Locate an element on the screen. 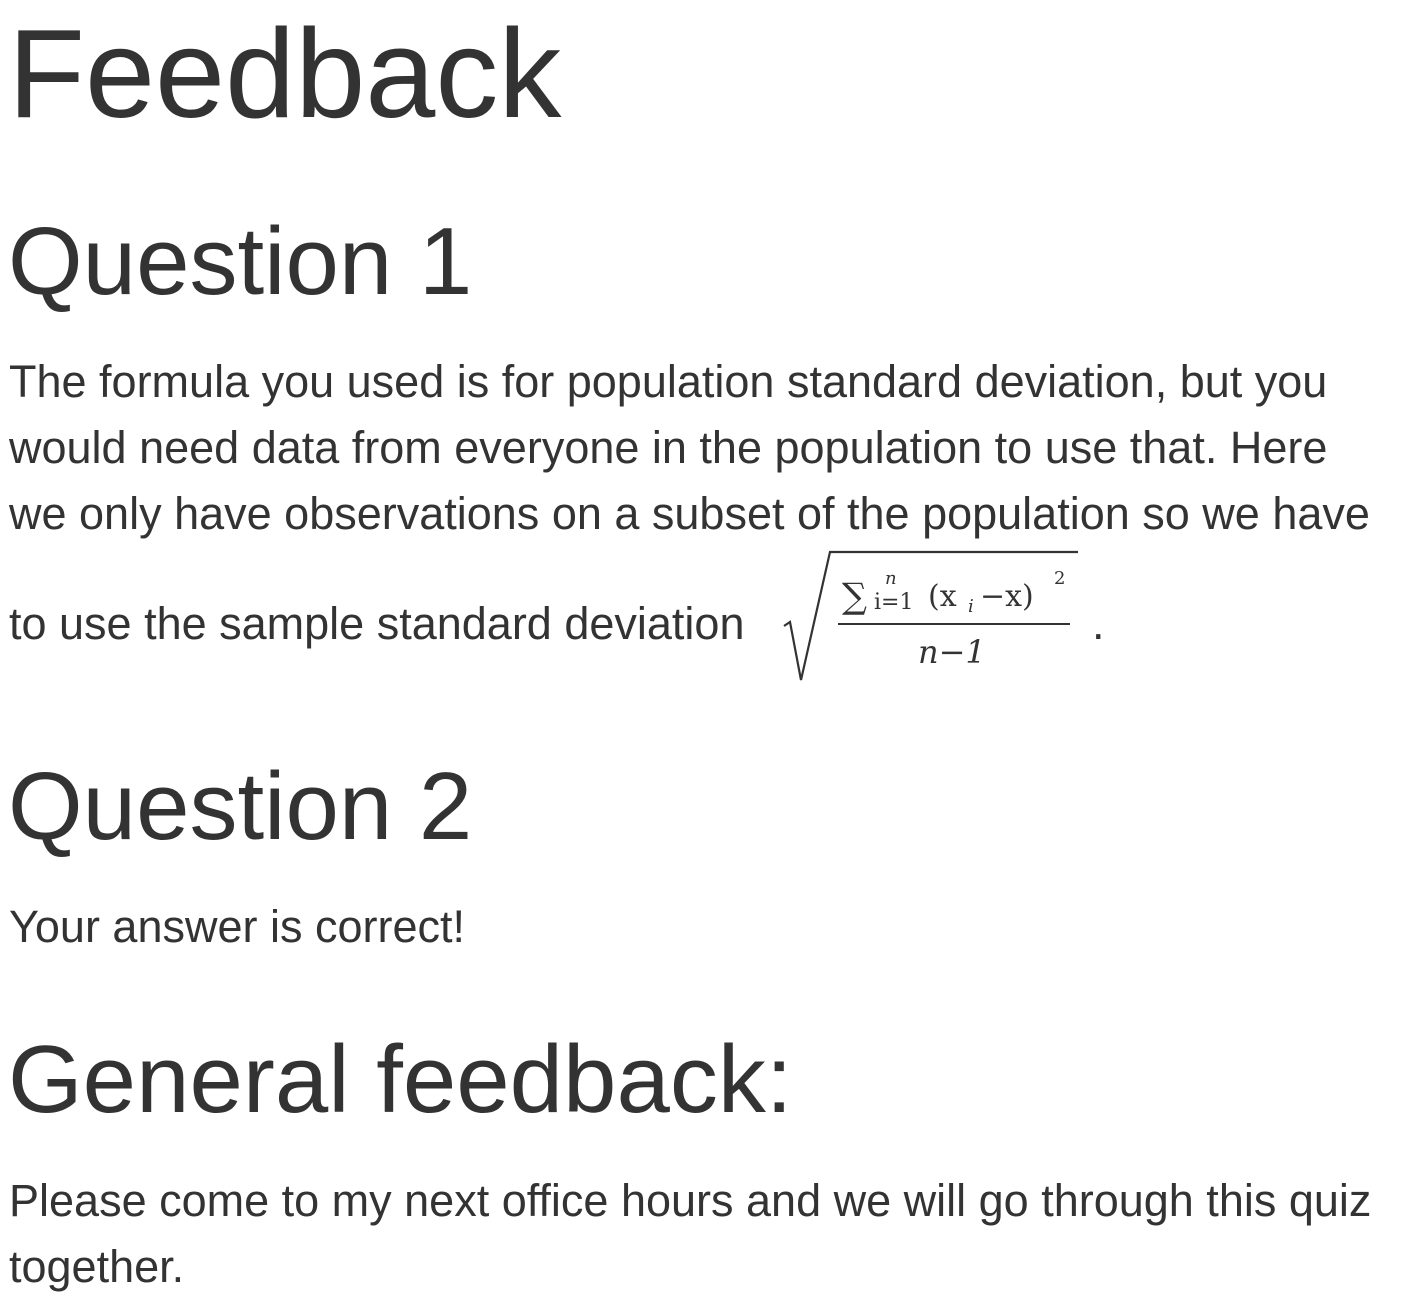 The width and height of the screenshot is (1428, 1300). numerator-subscript-i: i is located at coordinates (971, 606).